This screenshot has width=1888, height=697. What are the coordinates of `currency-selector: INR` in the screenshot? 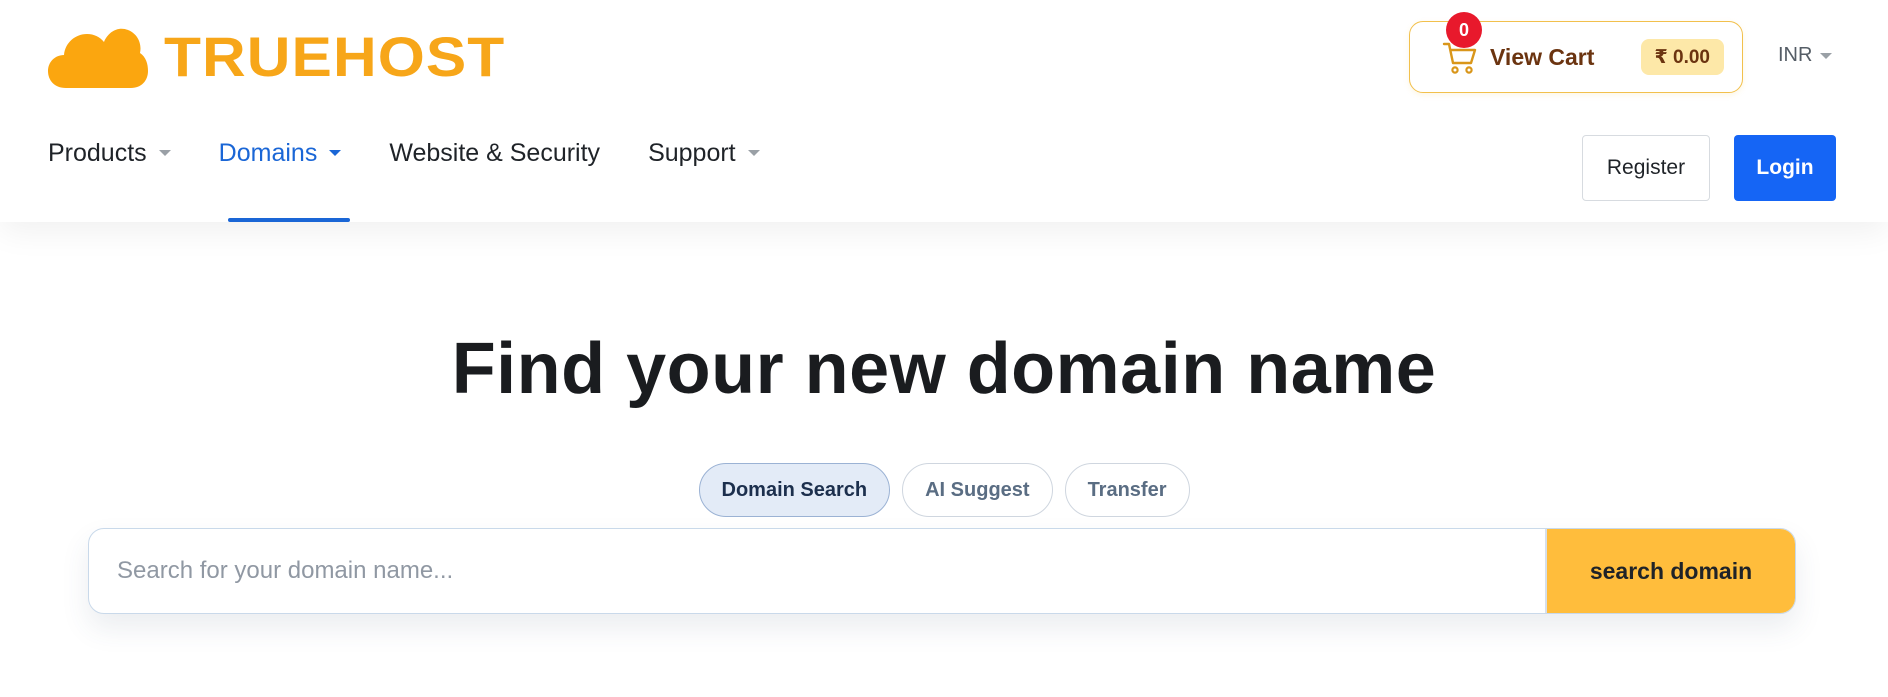 It's located at (1805, 55).